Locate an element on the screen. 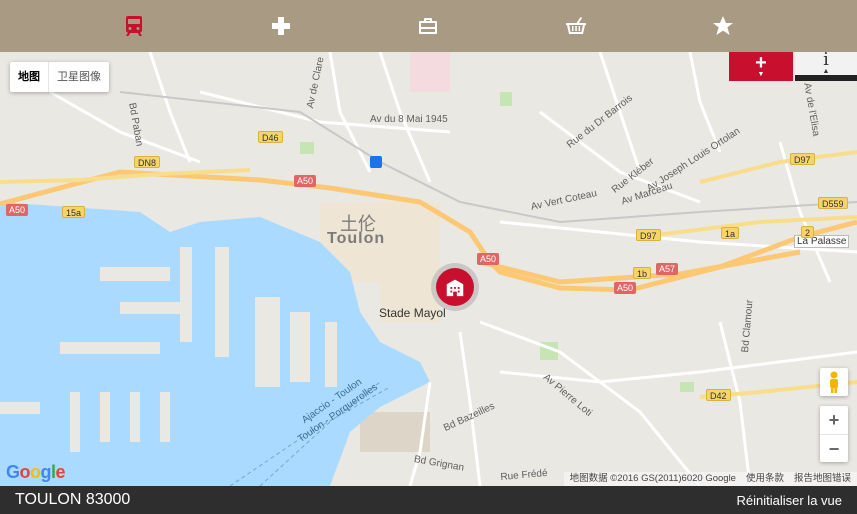 This screenshot has height=514, width=857. attribution-data: 地图数据 ©2016 GS(2011)6020 Google is located at coordinates (652, 478).